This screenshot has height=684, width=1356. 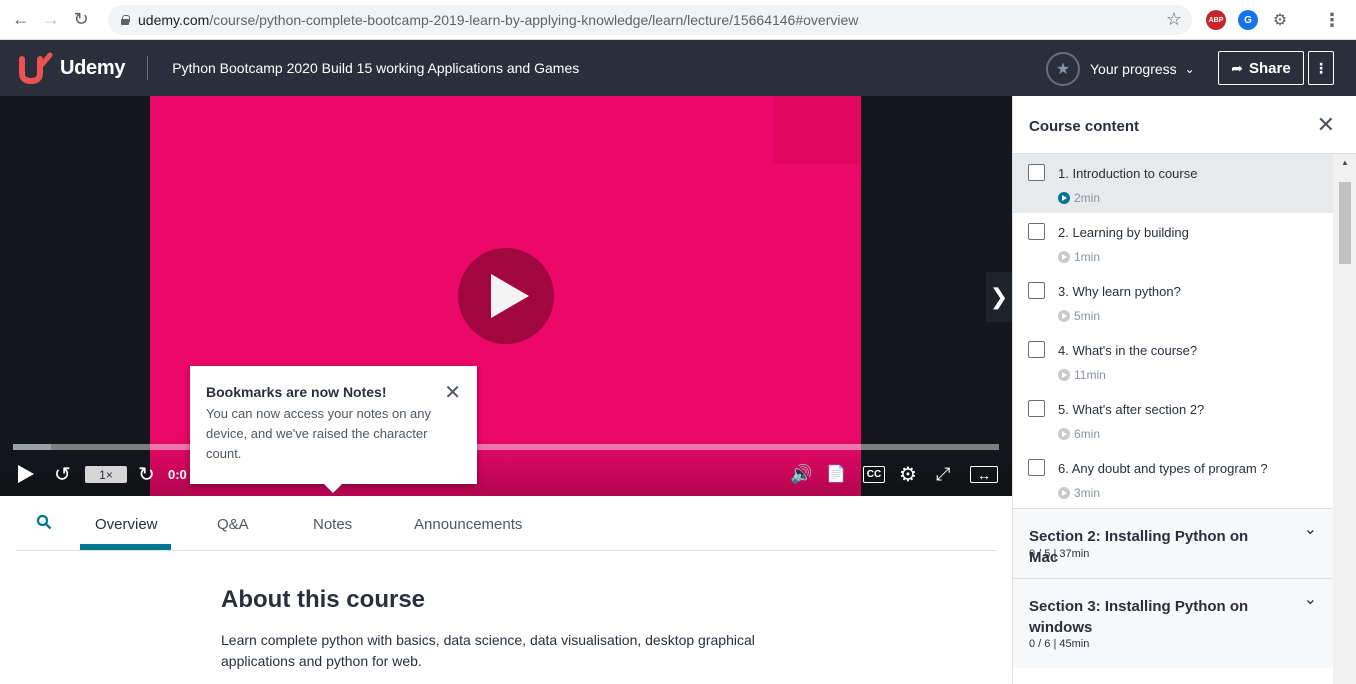 I want to click on active-tab-underline, so click(x=125, y=547).